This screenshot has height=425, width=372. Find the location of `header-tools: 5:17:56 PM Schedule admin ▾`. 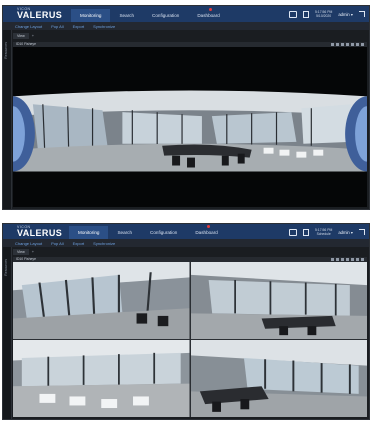

header-tools: 5:17:56 PM Schedule admin ▾ is located at coordinates (326, 232).